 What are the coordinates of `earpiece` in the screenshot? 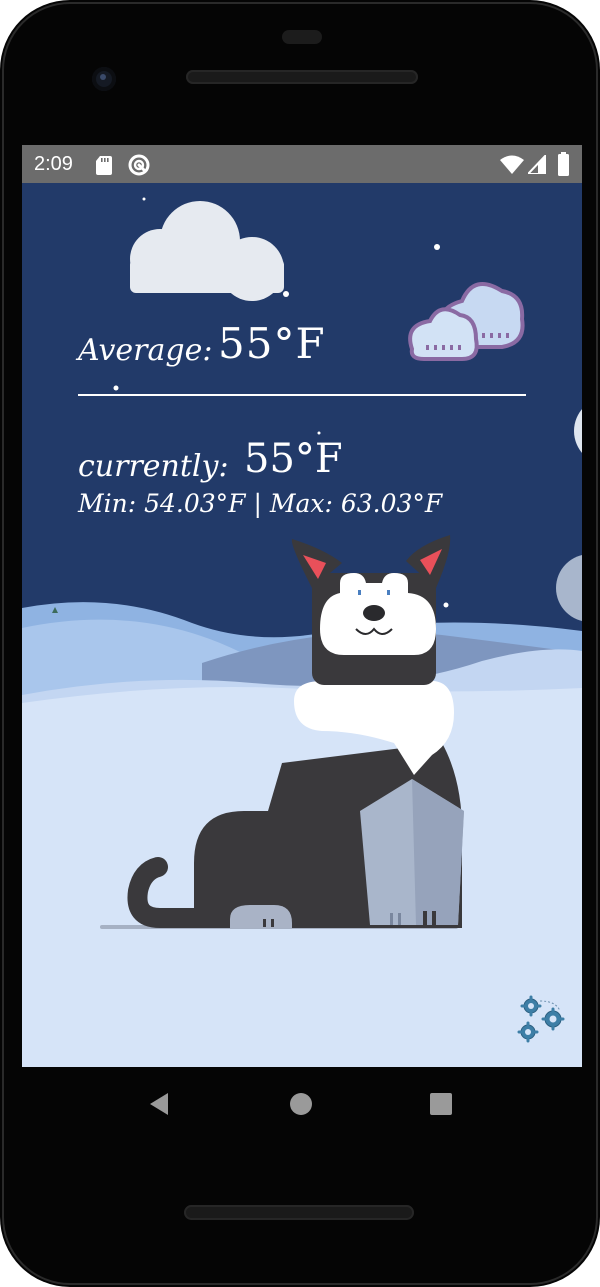 It's located at (302, 37).